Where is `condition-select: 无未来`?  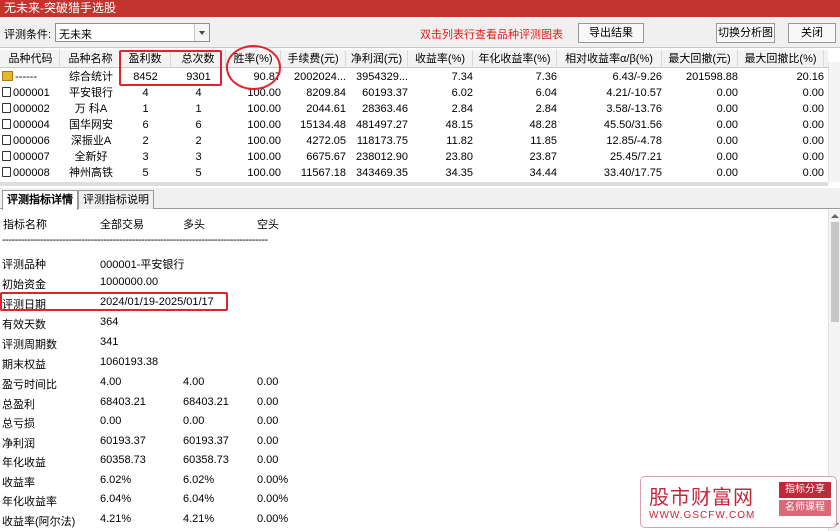
condition-select: 无未来 is located at coordinates (132, 32).